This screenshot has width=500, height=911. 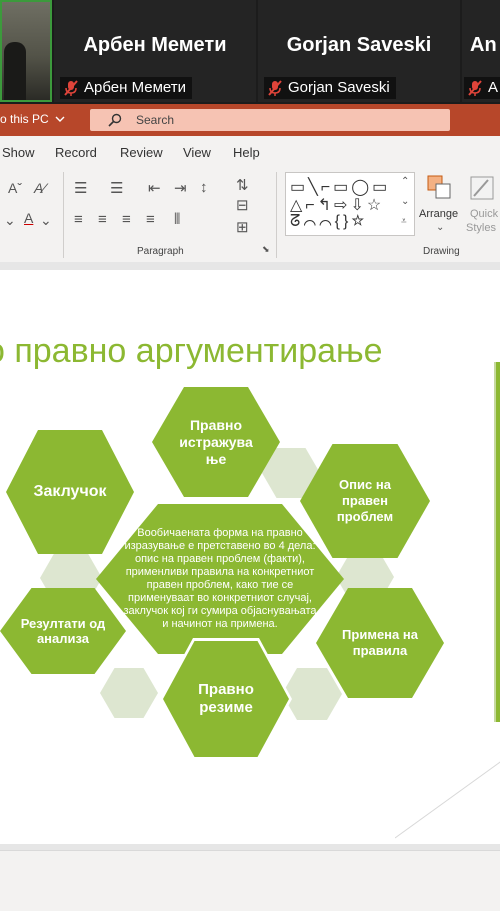 I want to click on gallery-more-icon: ⩡, so click(x=404, y=221).